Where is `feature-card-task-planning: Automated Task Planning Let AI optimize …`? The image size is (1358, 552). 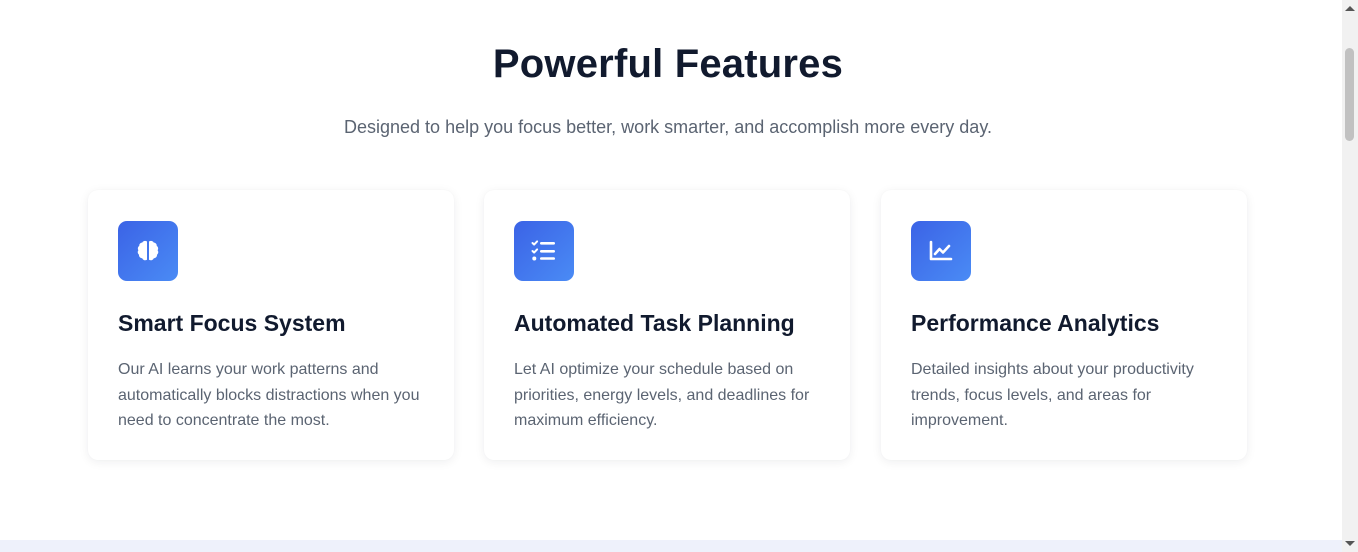
feature-card-task-planning: Automated Task Planning Let AI optimize … is located at coordinates (667, 325).